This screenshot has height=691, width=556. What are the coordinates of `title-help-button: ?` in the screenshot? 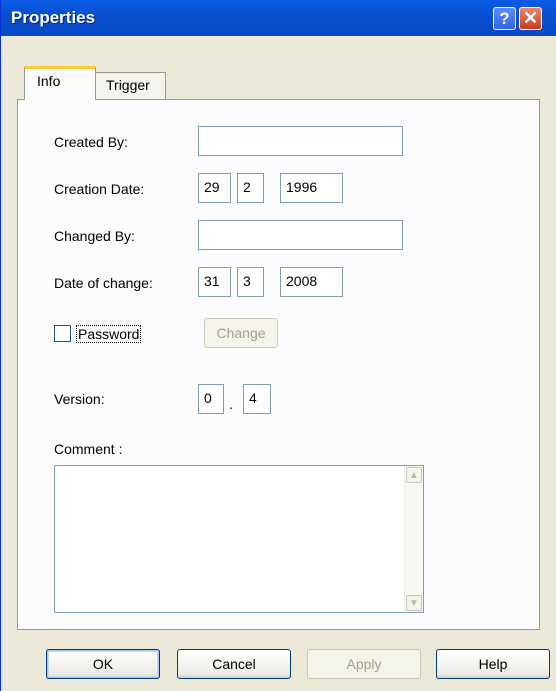 It's located at (504, 18).